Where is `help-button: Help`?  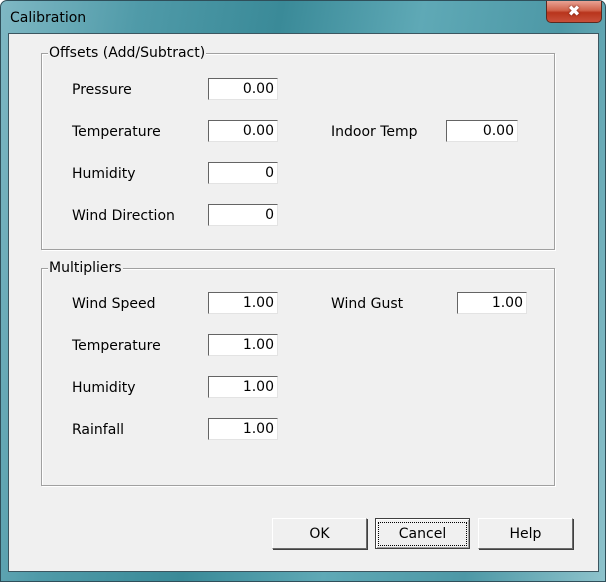 help-button: Help is located at coordinates (525, 533).